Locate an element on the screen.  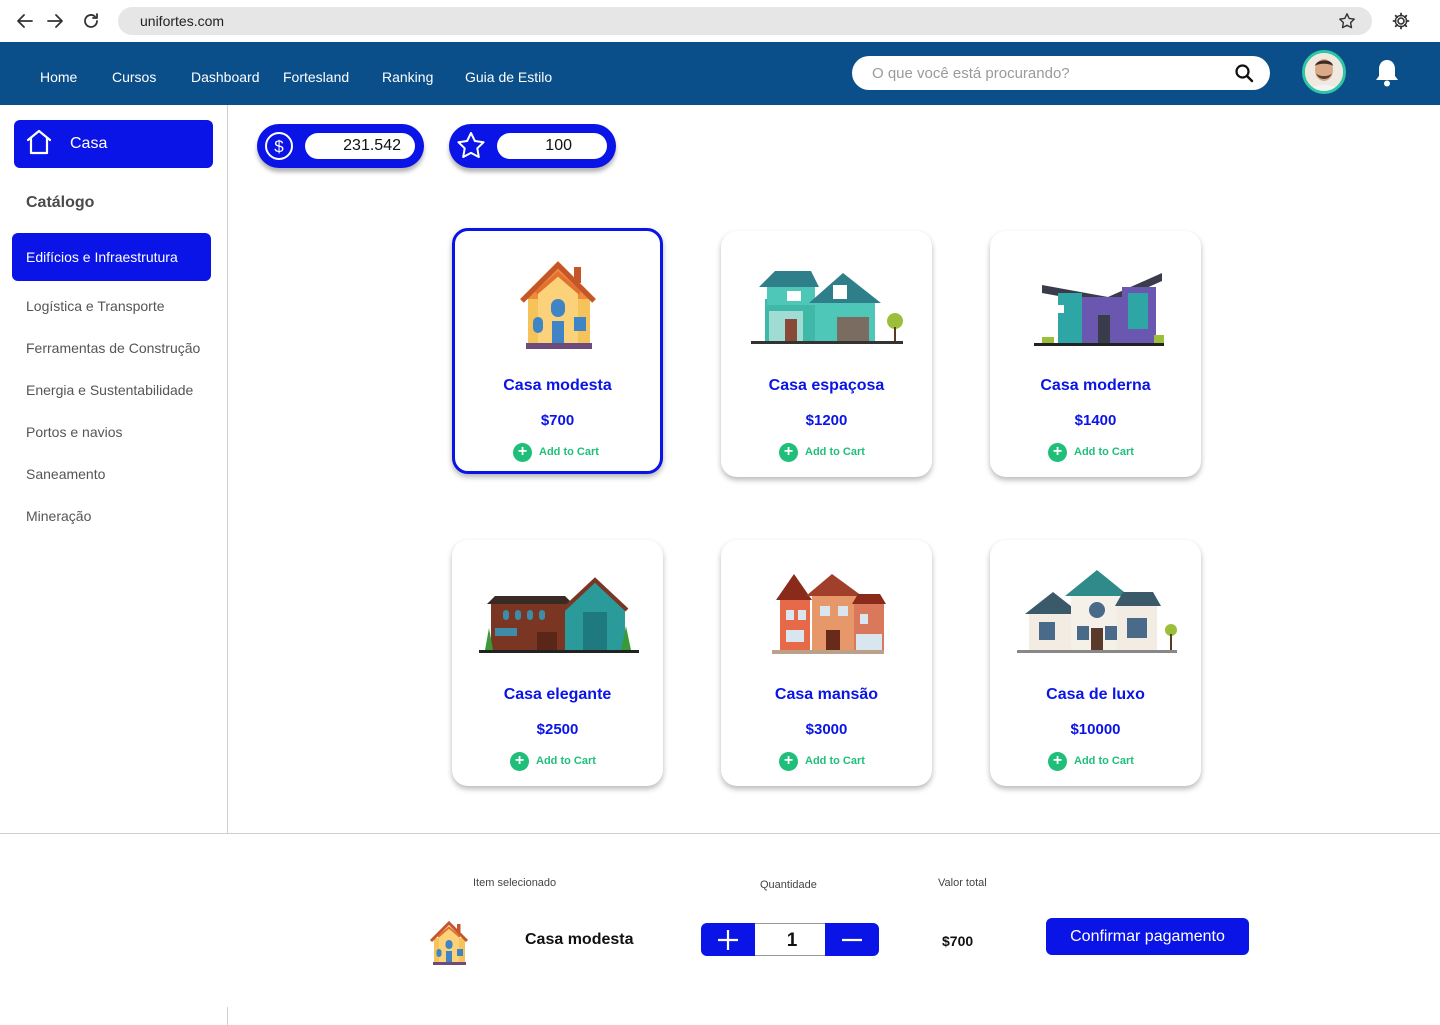
nav-home: Home is located at coordinates (58, 77).